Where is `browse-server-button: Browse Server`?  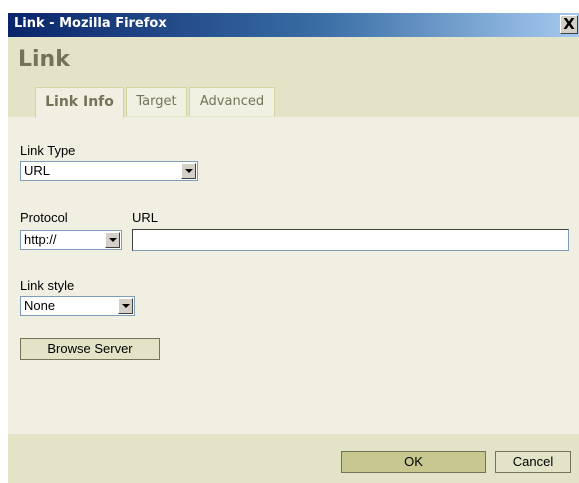 browse-server-button: Browse Server is located at coordinates (90, 349).